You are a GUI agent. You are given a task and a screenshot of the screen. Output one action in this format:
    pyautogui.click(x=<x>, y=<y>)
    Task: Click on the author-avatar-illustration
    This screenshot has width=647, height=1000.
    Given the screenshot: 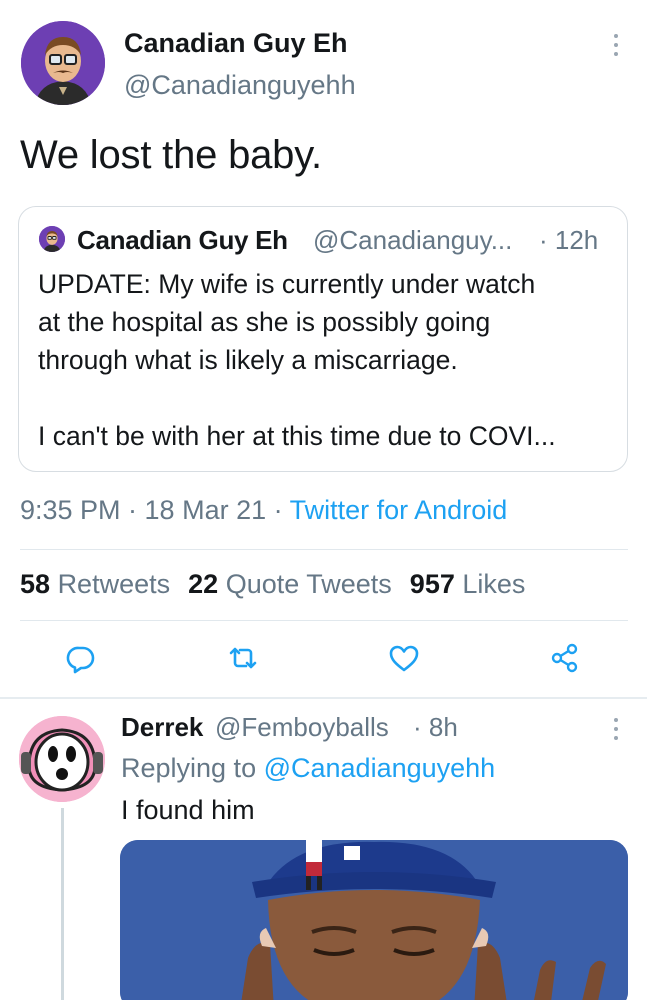 What is the action you would take?
    pyautogui.click(x=63, y=63)
    